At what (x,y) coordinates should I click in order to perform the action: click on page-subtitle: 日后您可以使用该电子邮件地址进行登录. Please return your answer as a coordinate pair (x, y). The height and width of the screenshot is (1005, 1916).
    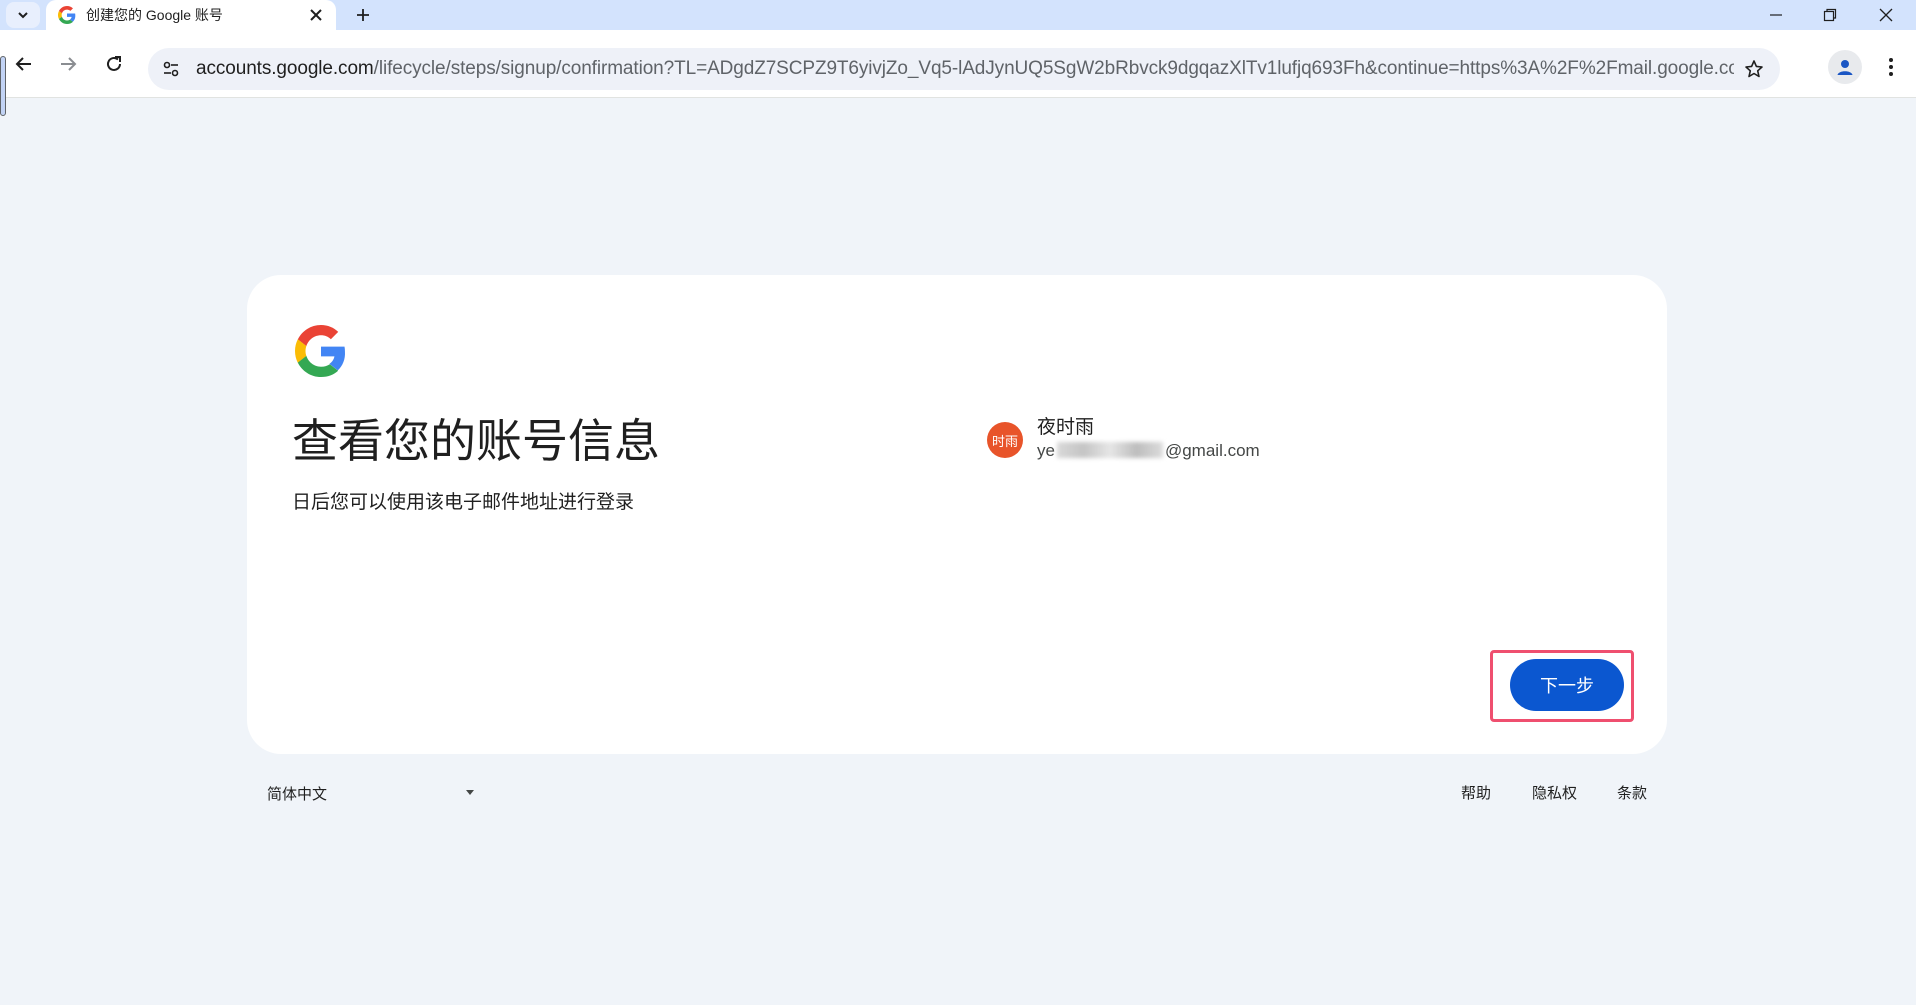
    Looking at the image, I should click on (463, 502).